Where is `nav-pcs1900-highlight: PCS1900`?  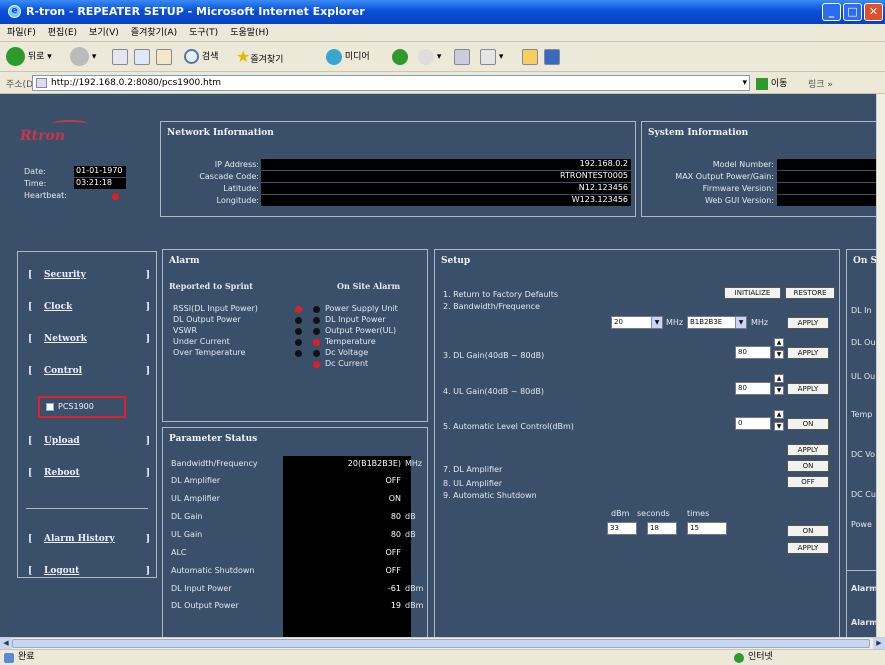
nav-pcs1900-highlight: PCS1900 is located at coordinates (82, 407).